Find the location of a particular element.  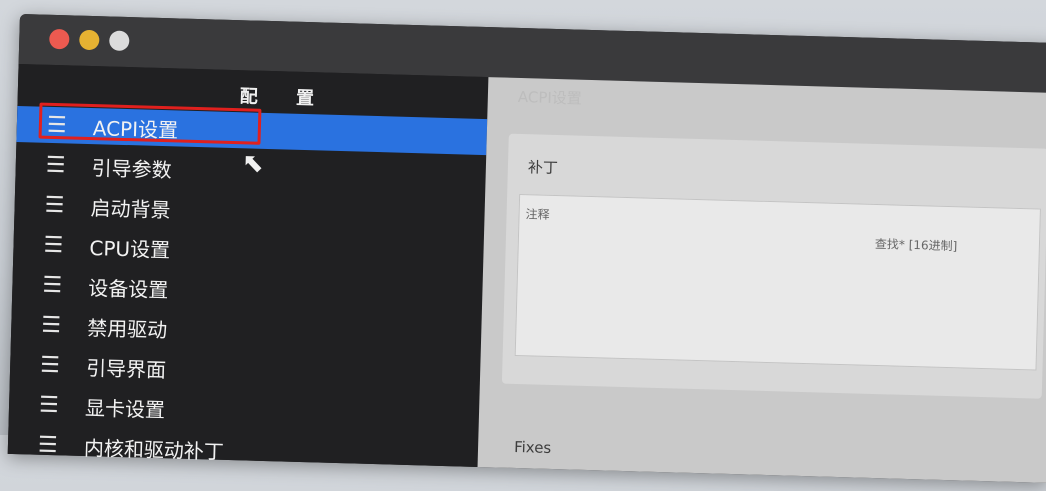

sidebar-item-label: 内核和驱动补丁 is located at coordinates (154, 449).